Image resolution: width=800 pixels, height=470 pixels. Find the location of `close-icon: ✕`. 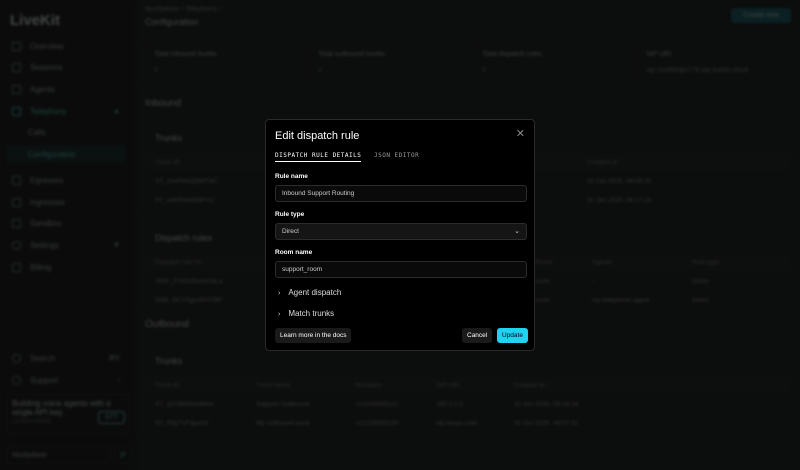

close-icon: ✕ is located at coordinates (520, 133).